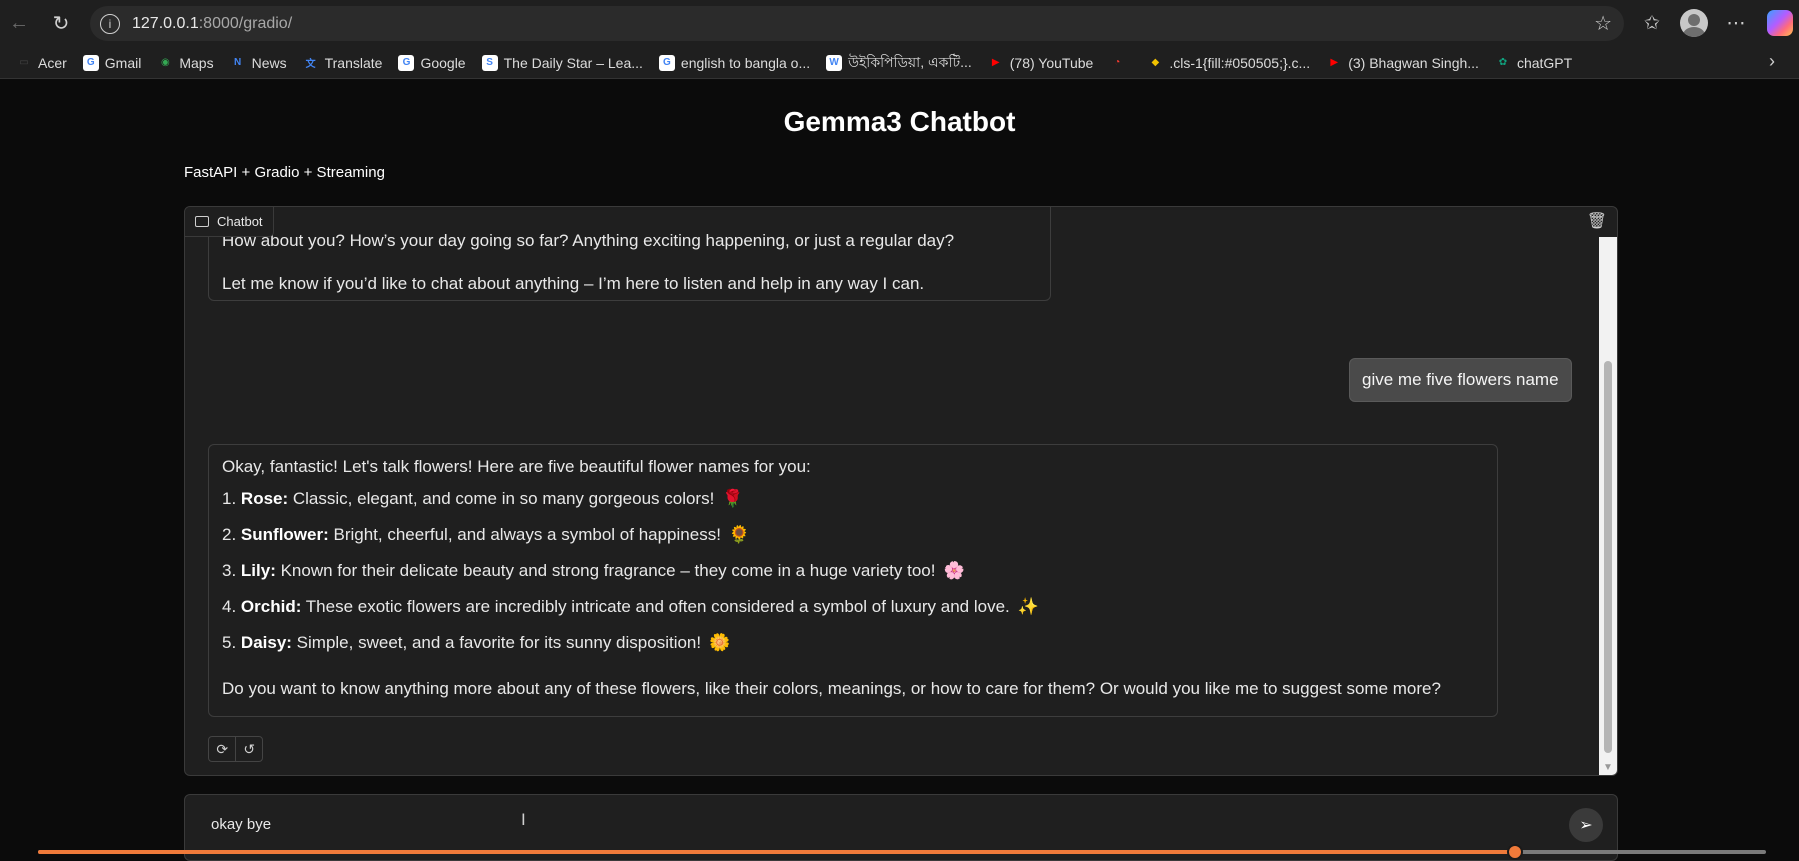 This screenshot has height=861, width=1799. I want to click on info-icon: i, so click(110, 23).